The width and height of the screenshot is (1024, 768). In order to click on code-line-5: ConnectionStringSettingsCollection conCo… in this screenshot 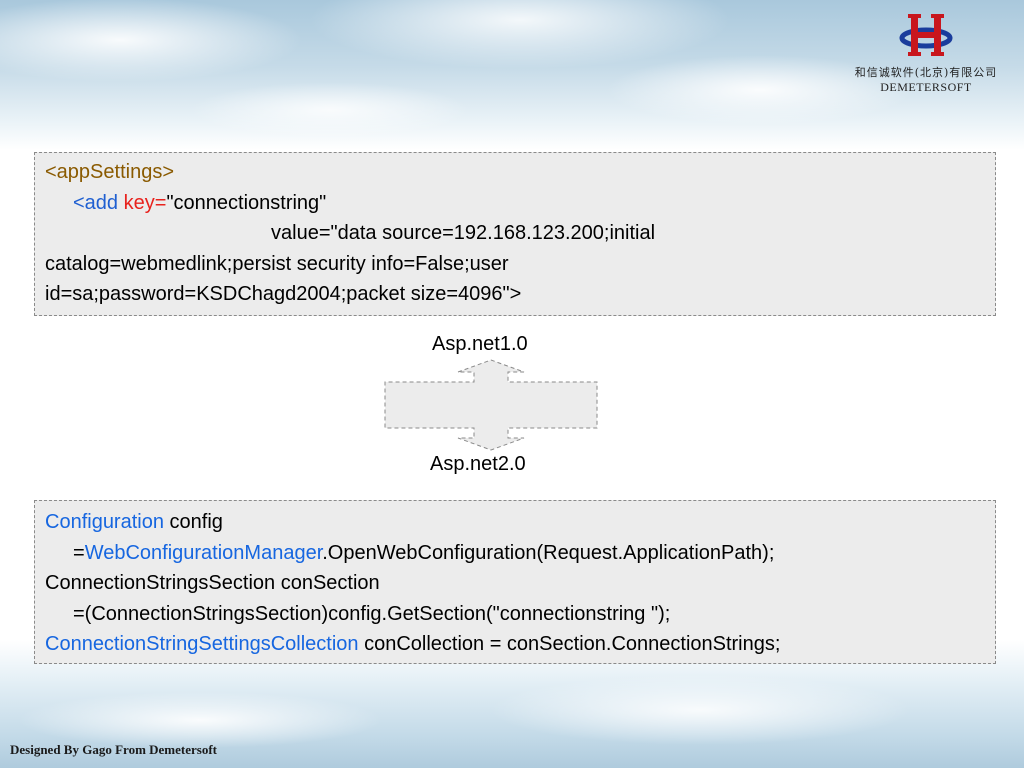, I will do `click(515, 644)`.